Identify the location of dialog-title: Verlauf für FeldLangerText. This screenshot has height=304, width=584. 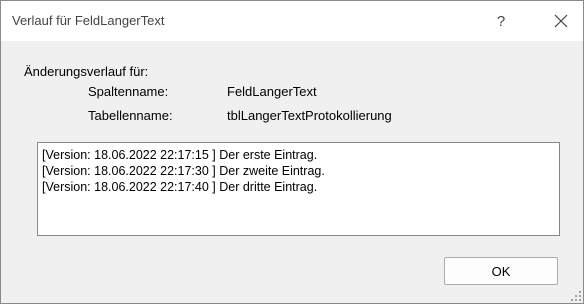
(88, 20).